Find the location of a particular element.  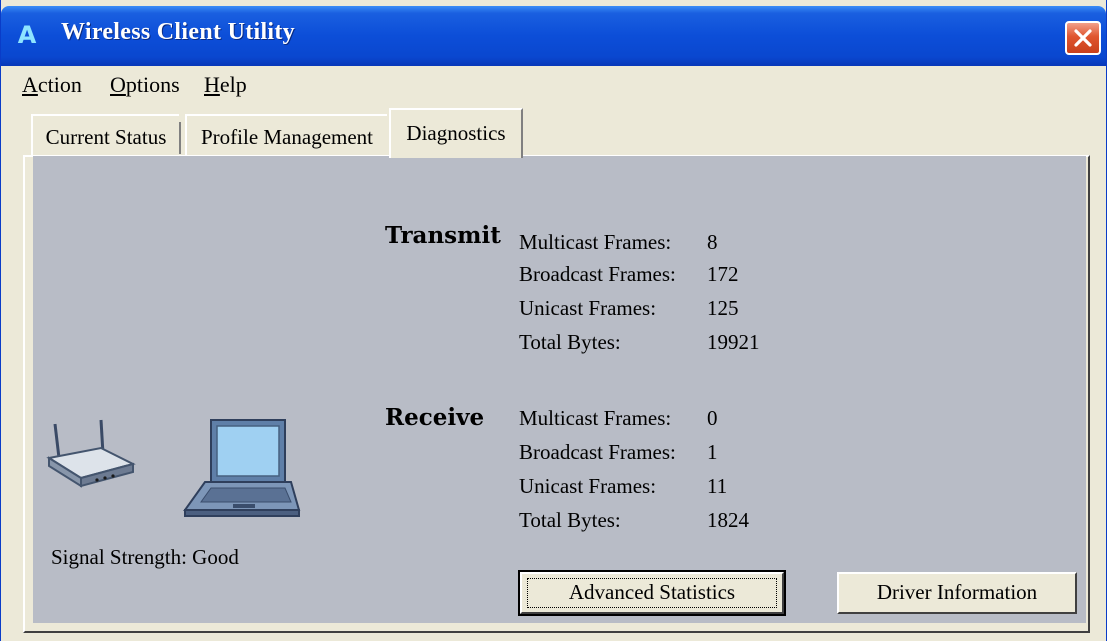

advanced-statistics-button: Advanced Statistics is located at coordinates (652, 593).